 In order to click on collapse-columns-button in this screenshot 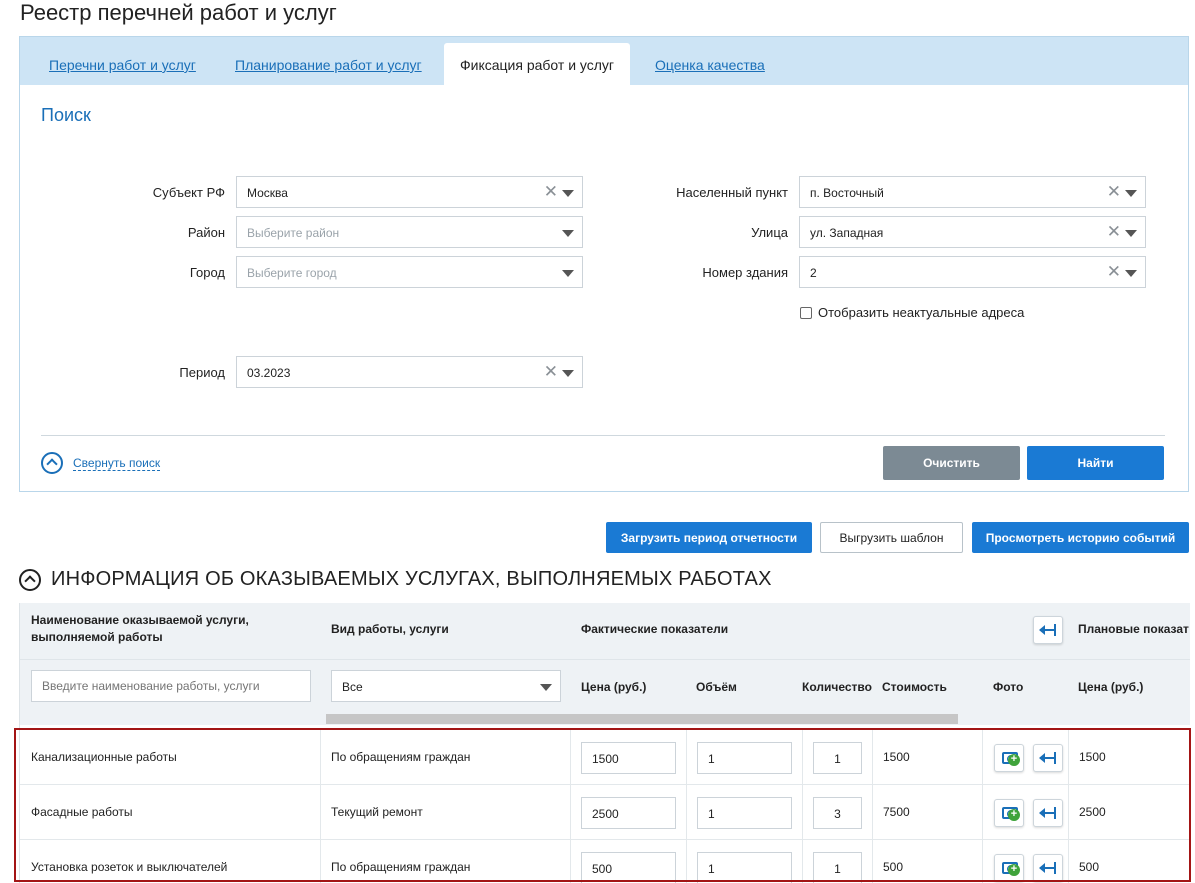, I will do `click(1048, 630)`.